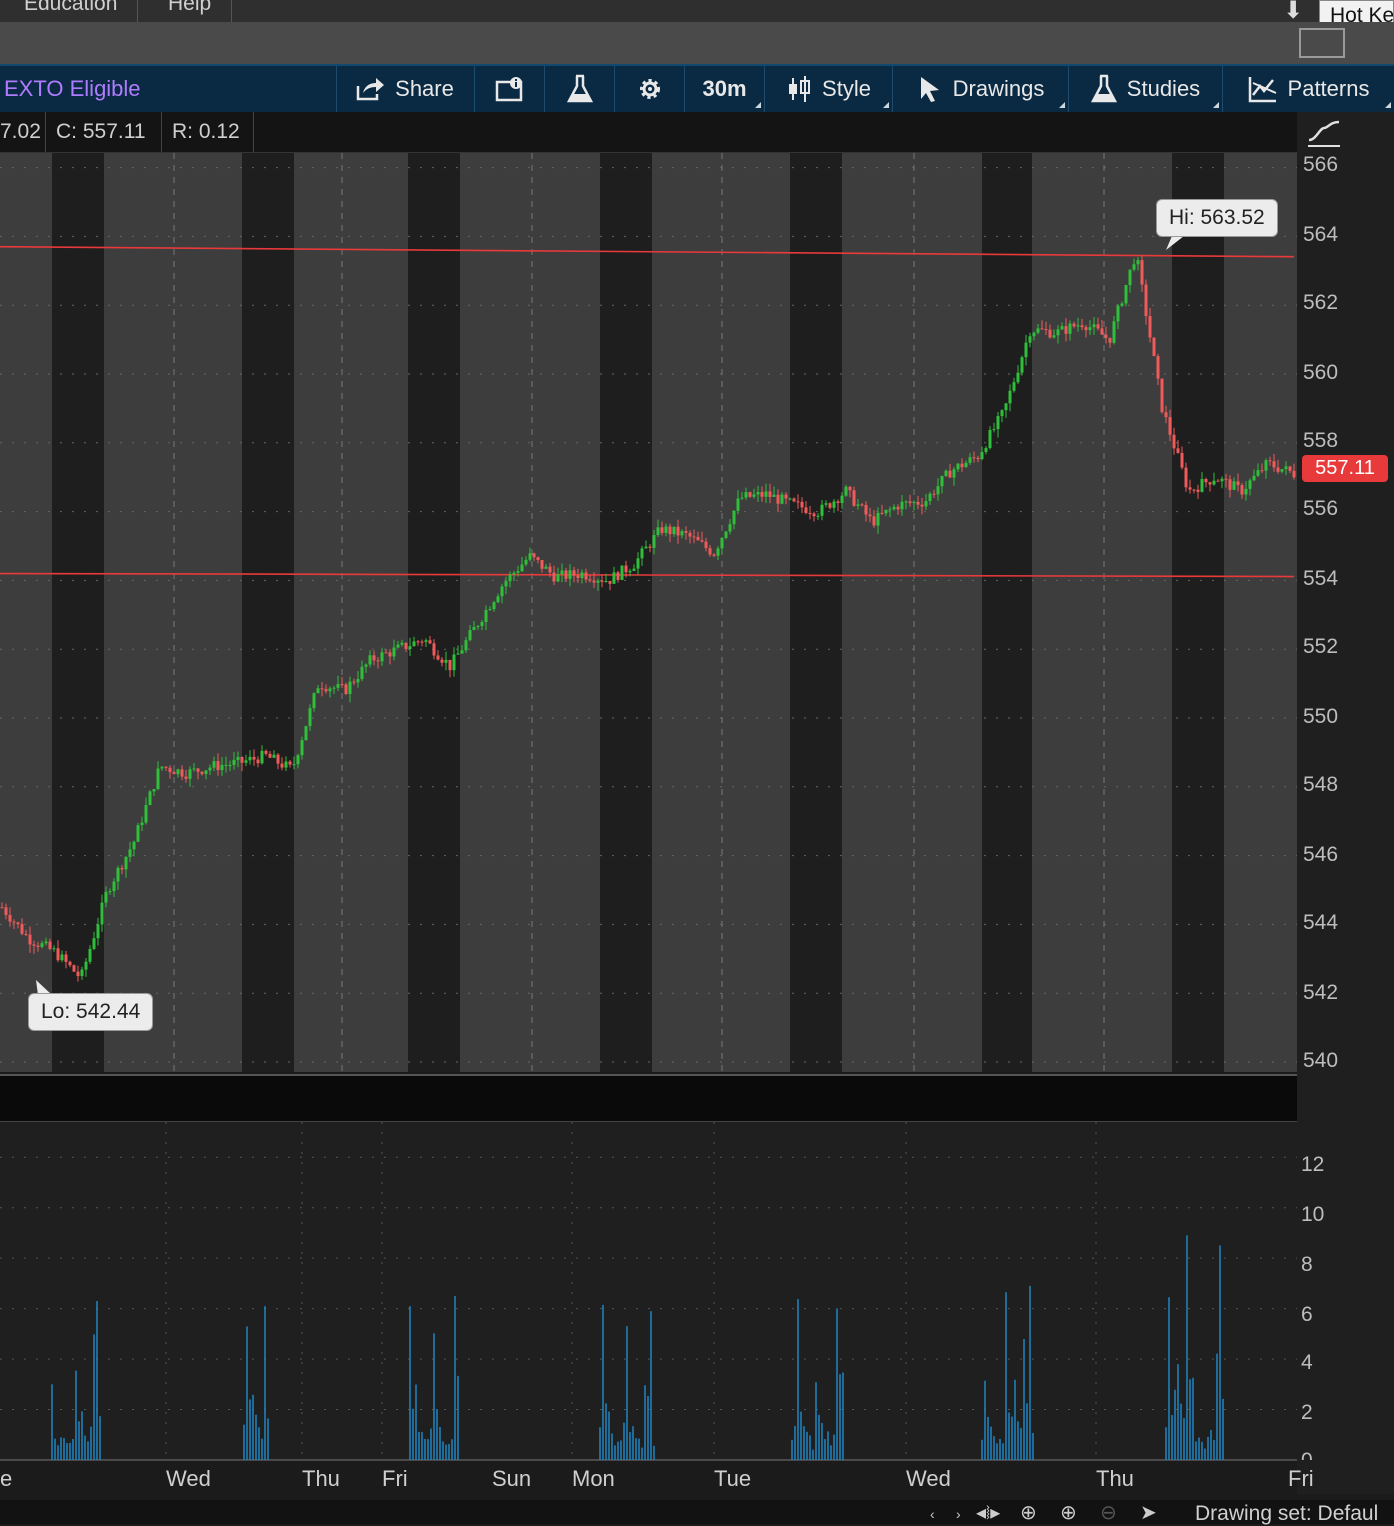  What do you see at coordinates (648, 1098) in the screenshot?
I see `pane-divider` at bounding box center [648, 1098].